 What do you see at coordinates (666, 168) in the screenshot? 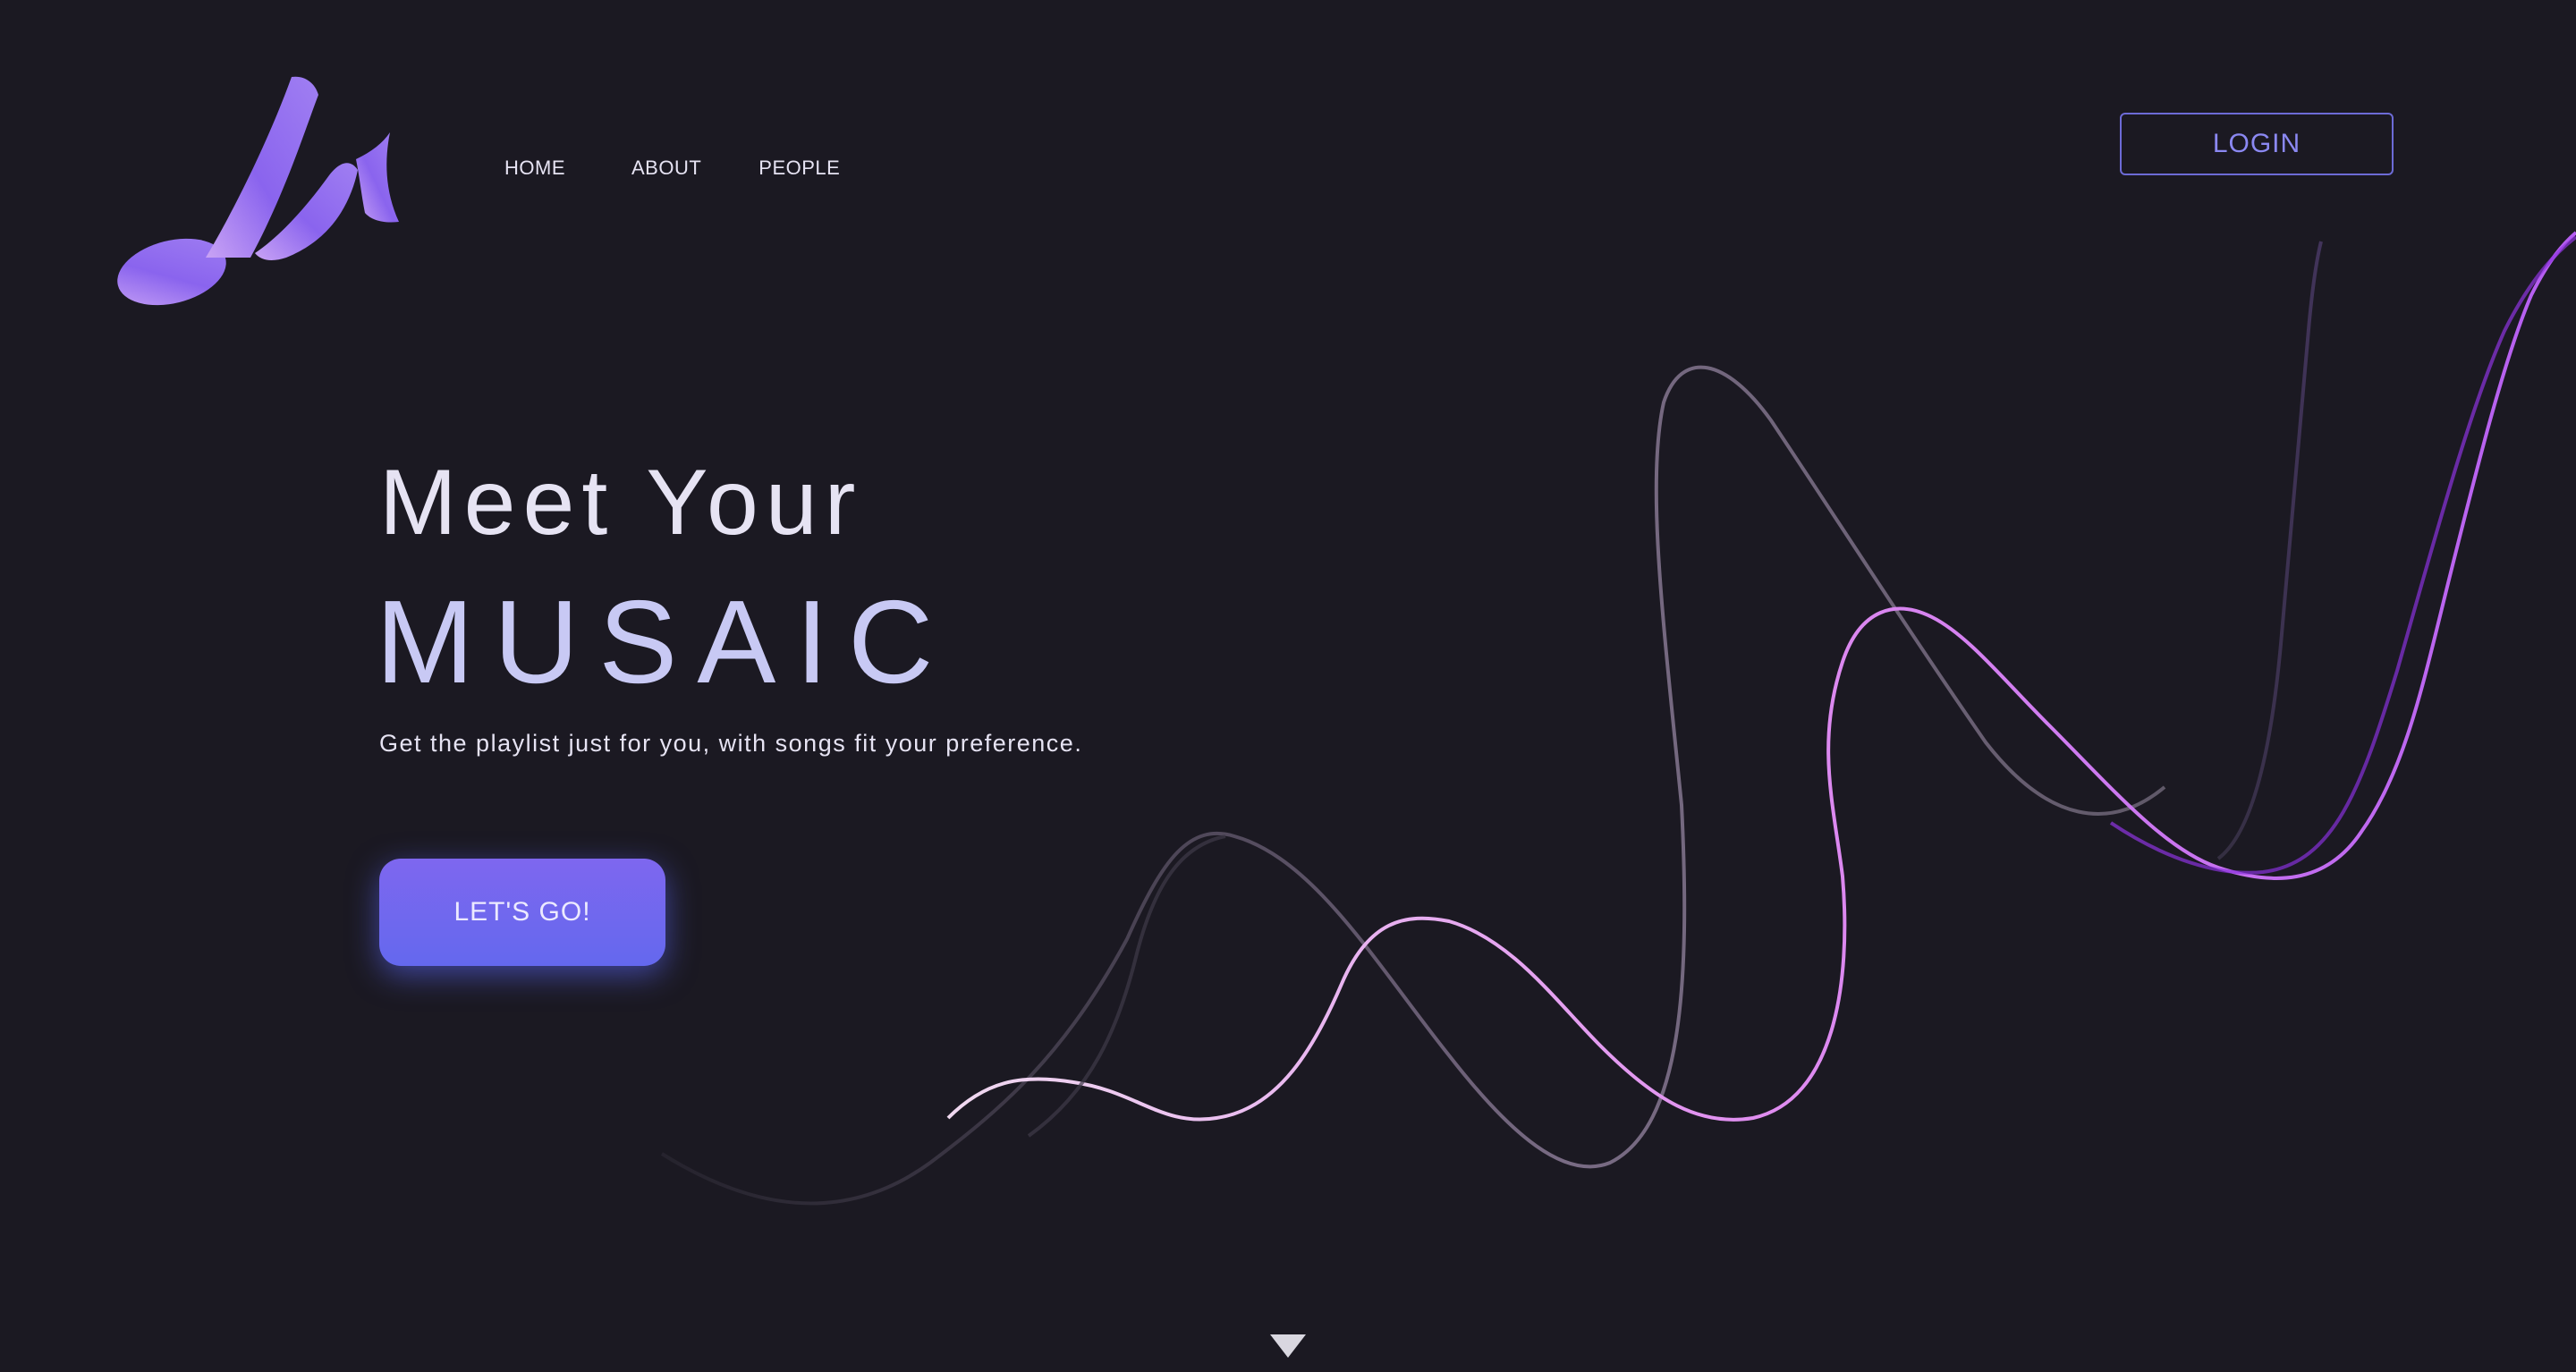
I see `nav-about-link: ABOUT` at bounding box center [666, 168].